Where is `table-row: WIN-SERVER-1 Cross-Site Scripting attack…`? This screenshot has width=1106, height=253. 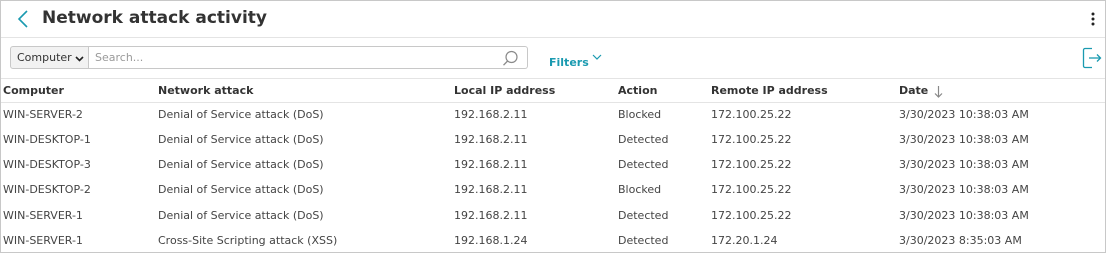 table-row: WIN-SERVER-1 Cross-Site Scripting attack… is located at coordinates (553, 240).